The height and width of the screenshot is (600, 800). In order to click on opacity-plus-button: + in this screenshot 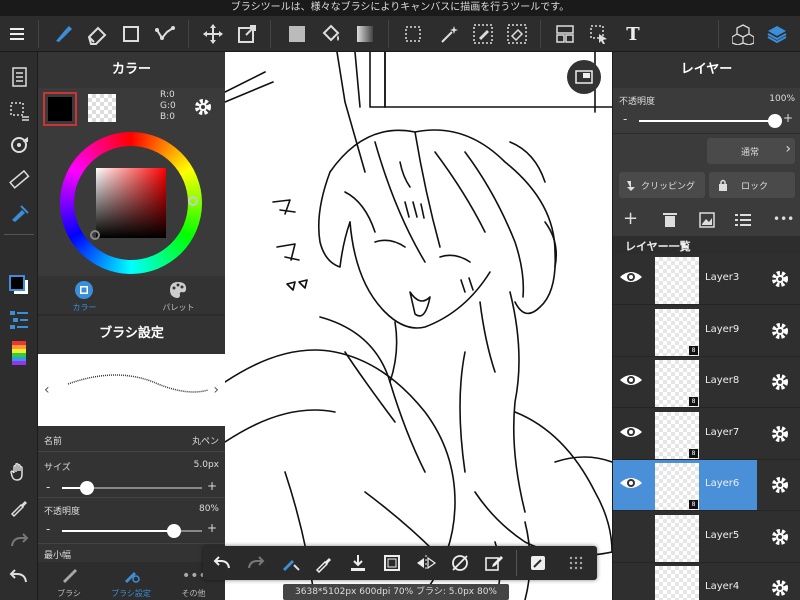, I will do `click(212, 528)`.